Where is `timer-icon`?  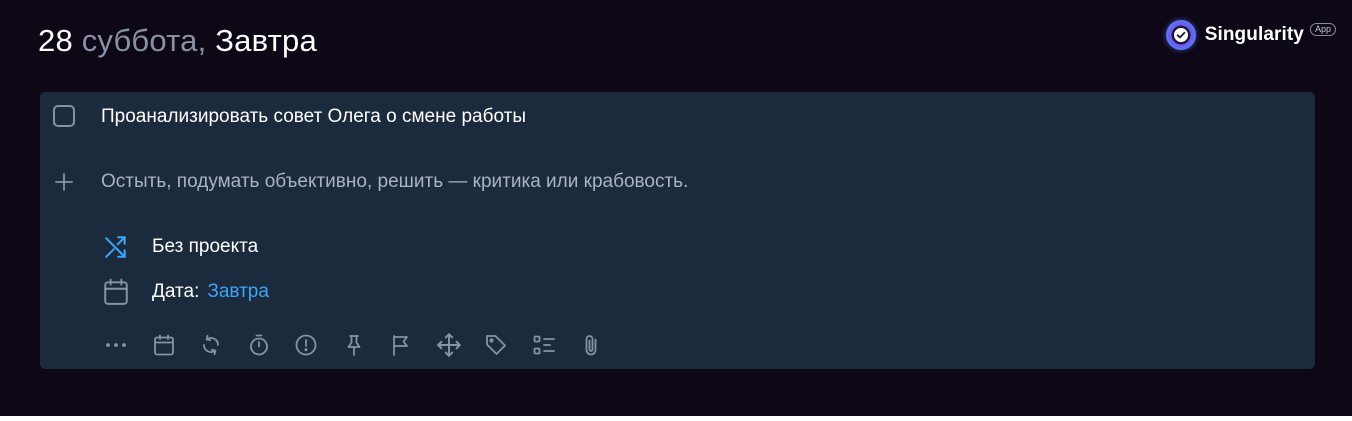
timer-icon is located at coordinates (259, 345).